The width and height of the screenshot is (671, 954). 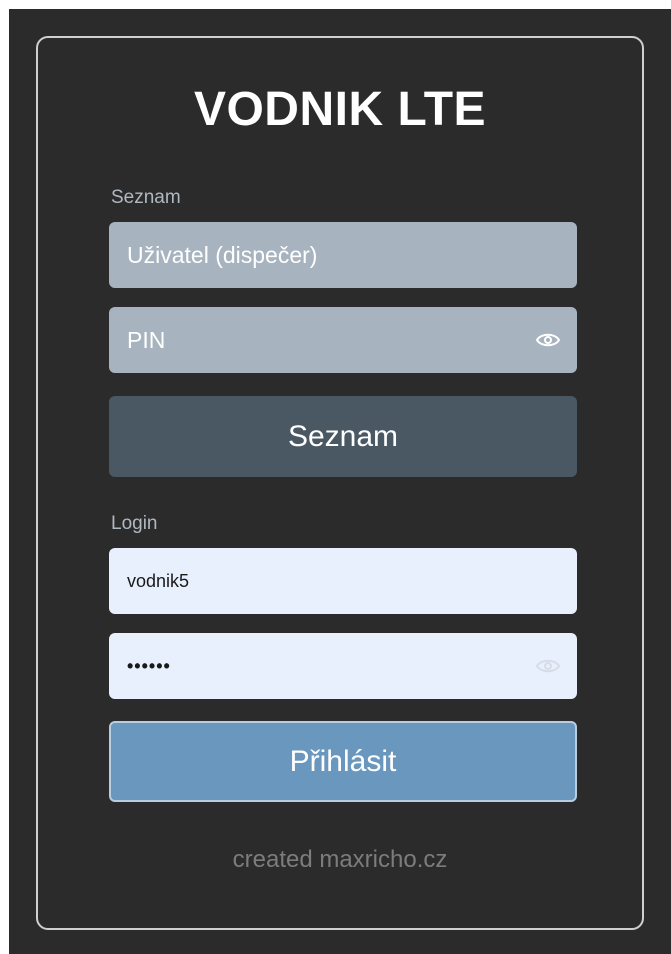 I want to click on login-section-label: Login, so click(x=134, y=523).